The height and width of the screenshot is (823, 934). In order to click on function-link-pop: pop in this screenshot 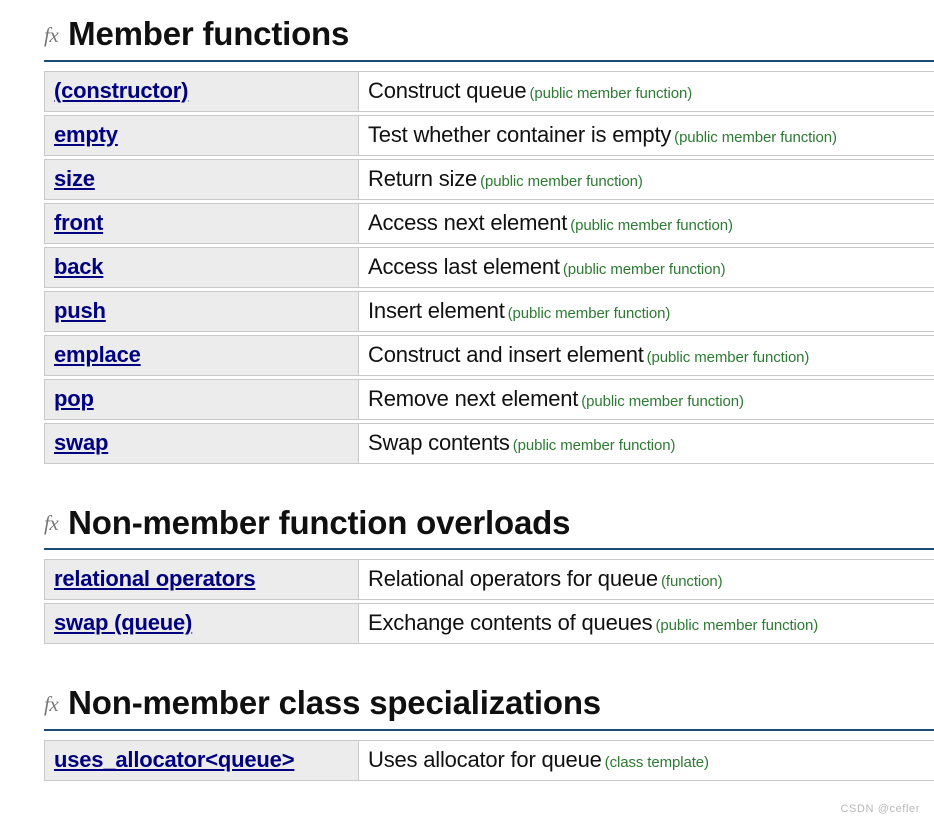, I will do `click(74, 398)`.